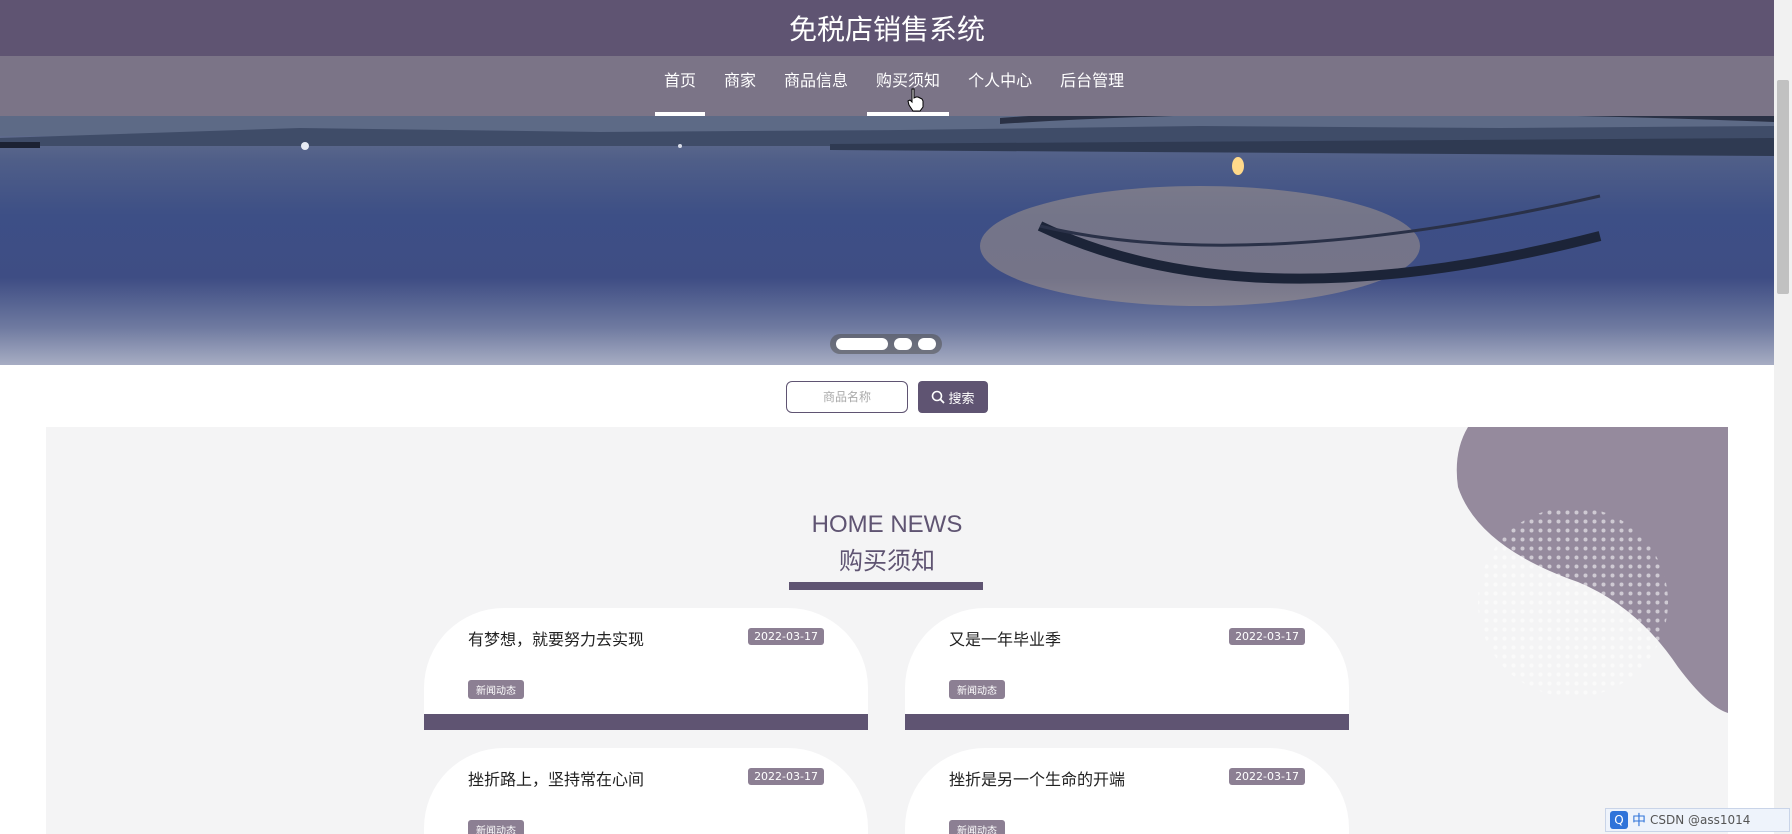 This screenshot has width=1792, height=834. What do you see at coordinates (847, 397) in the screenshot?
I see `search-input` at bounding box center [847, 397].